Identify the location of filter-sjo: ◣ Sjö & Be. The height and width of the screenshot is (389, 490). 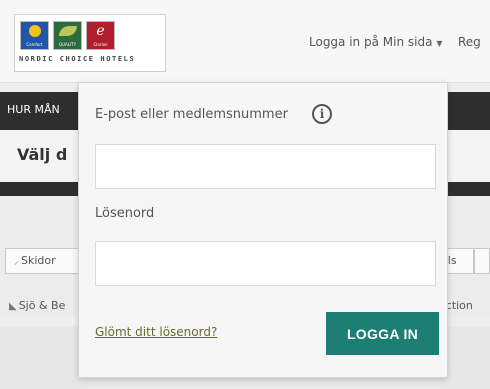
(42, 306).